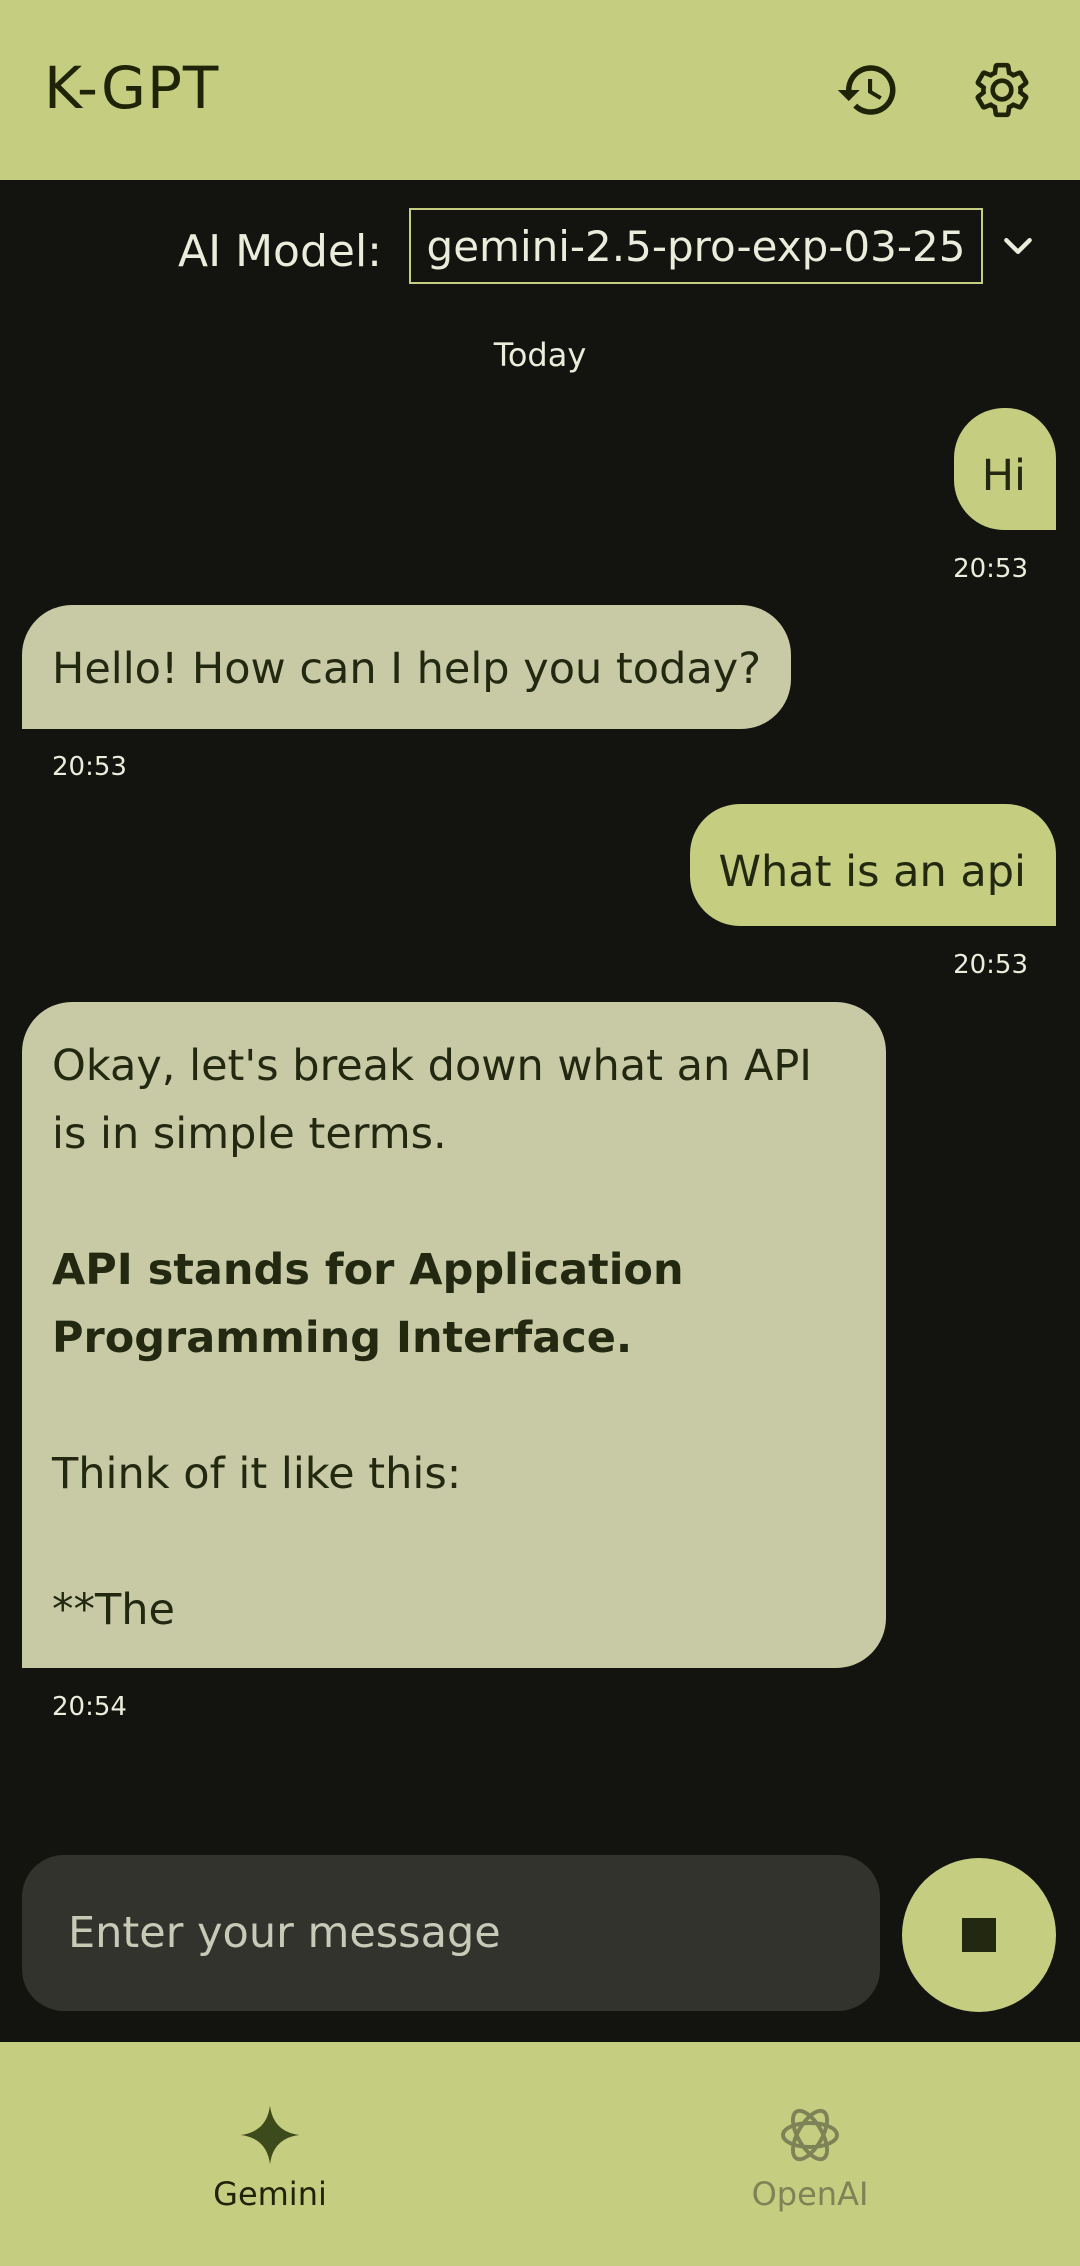 This screenshot has width=1080, height=2266. What do you see at coordinates (872, 872) in the screenshot?
I see `message-text: What is an api` at bounding box center [872, 872].